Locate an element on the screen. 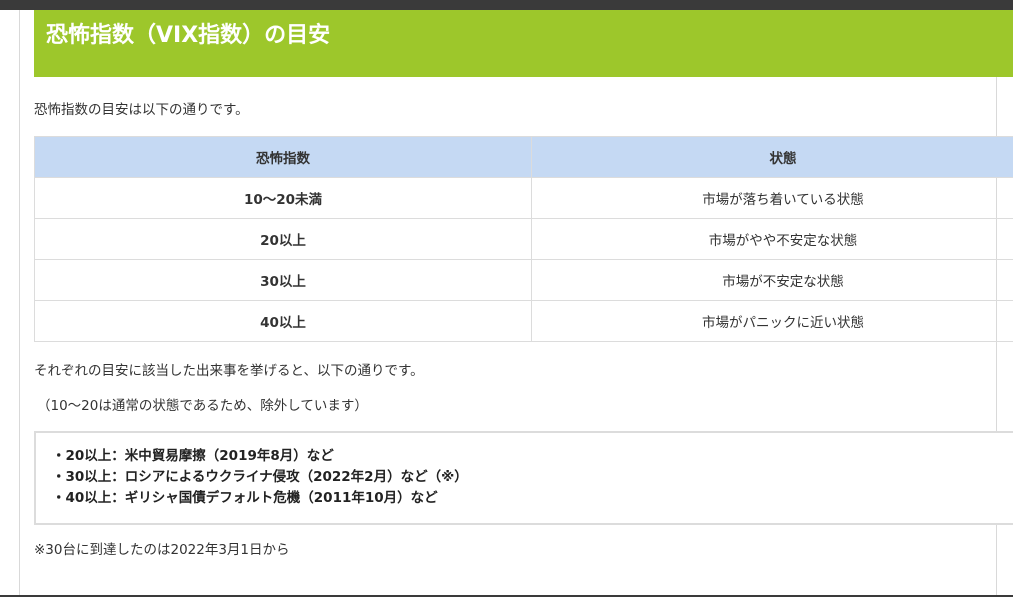 The image size is (1013, 597). market-state-cell: 市場がパニックに近い状態 is located at coordinates (772, 321).